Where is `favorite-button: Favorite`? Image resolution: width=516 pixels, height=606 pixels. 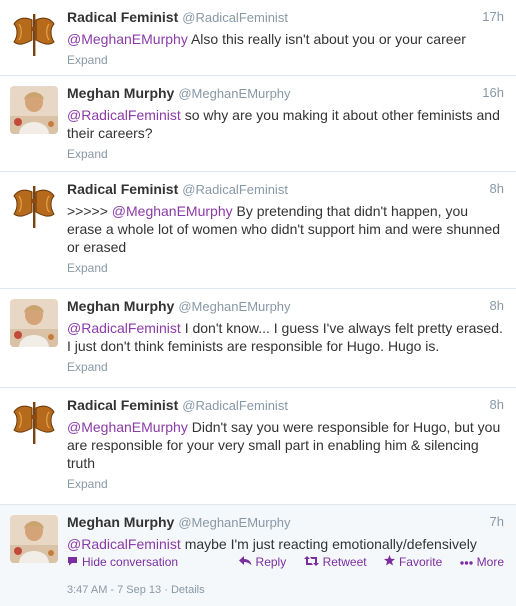 favorite-button: Favorite is located at coordinates (414, 562).